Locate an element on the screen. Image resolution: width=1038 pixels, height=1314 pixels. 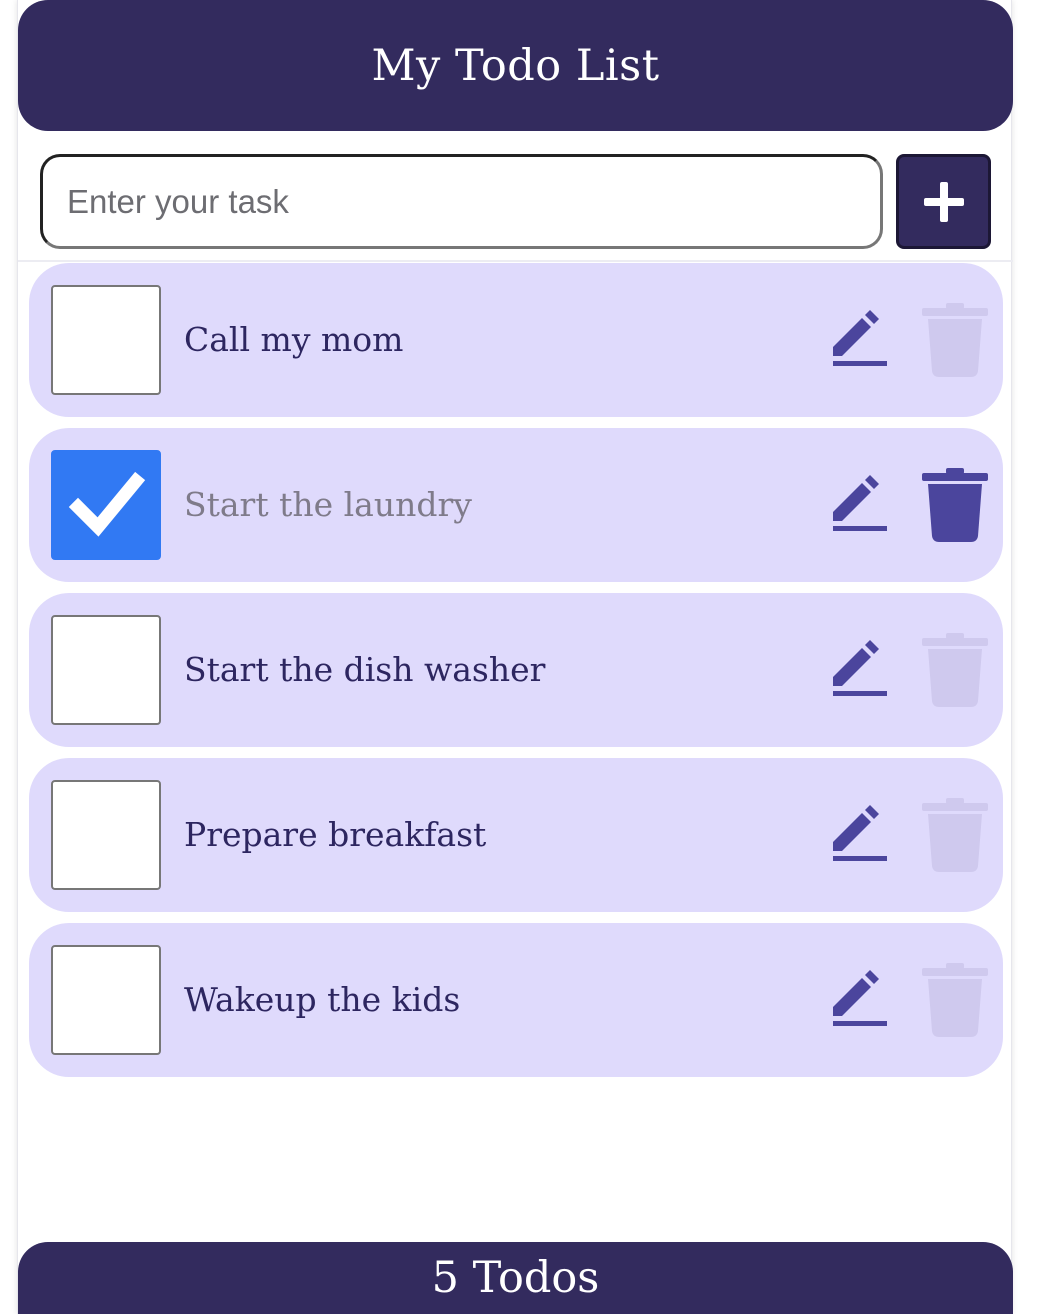
todo-count: 5 Todos is located at coordinates (515, 1278).